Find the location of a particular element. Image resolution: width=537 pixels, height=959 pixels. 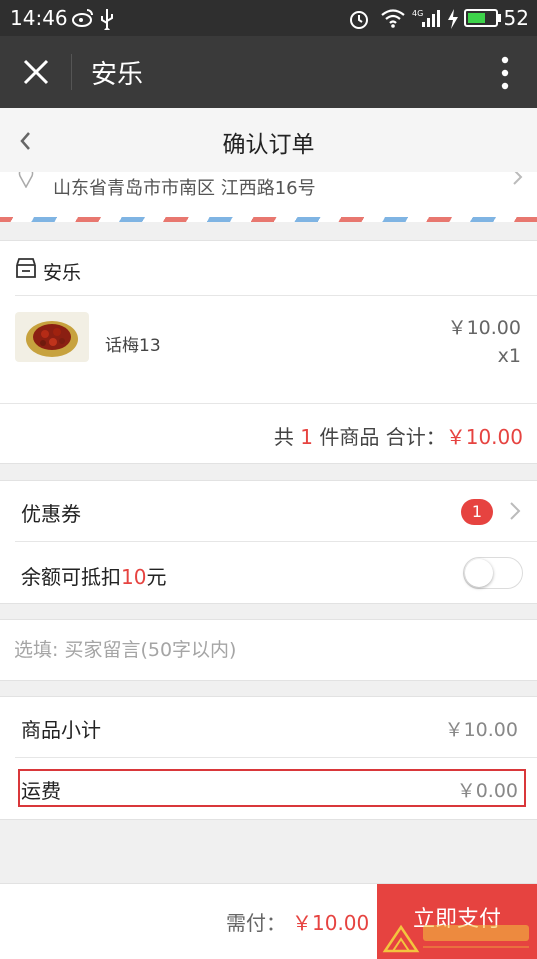

charging-icon is located at coordinates (453, 19).